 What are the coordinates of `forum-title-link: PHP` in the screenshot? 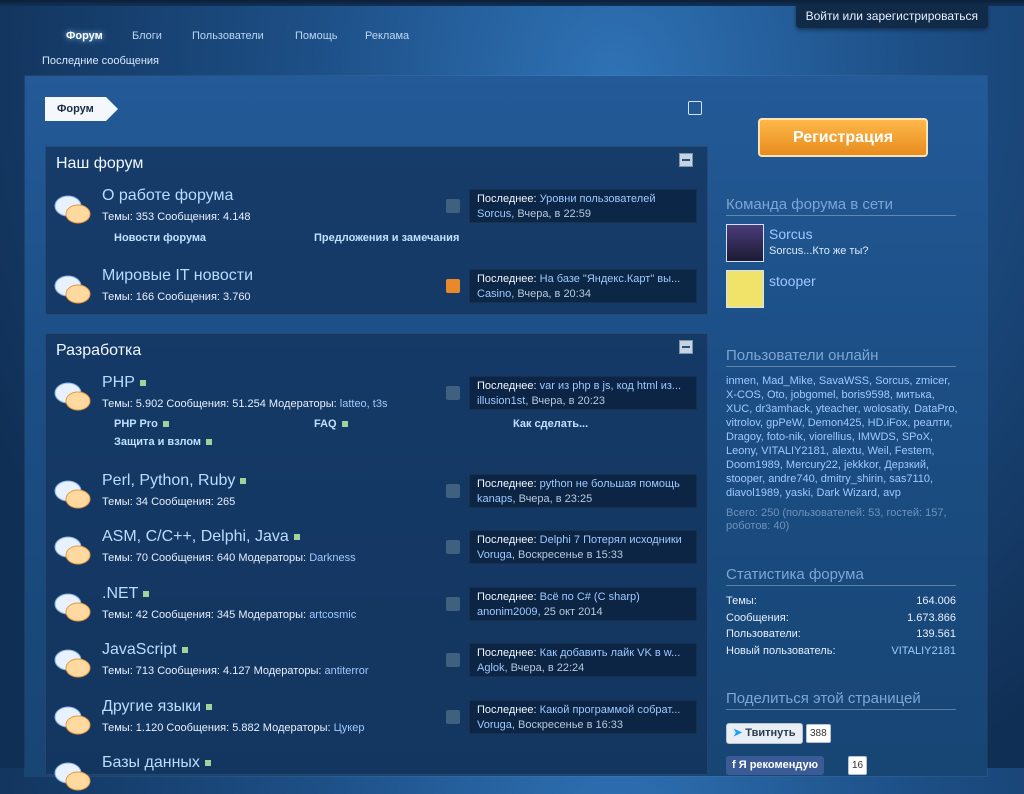 It's located at (118, 382).